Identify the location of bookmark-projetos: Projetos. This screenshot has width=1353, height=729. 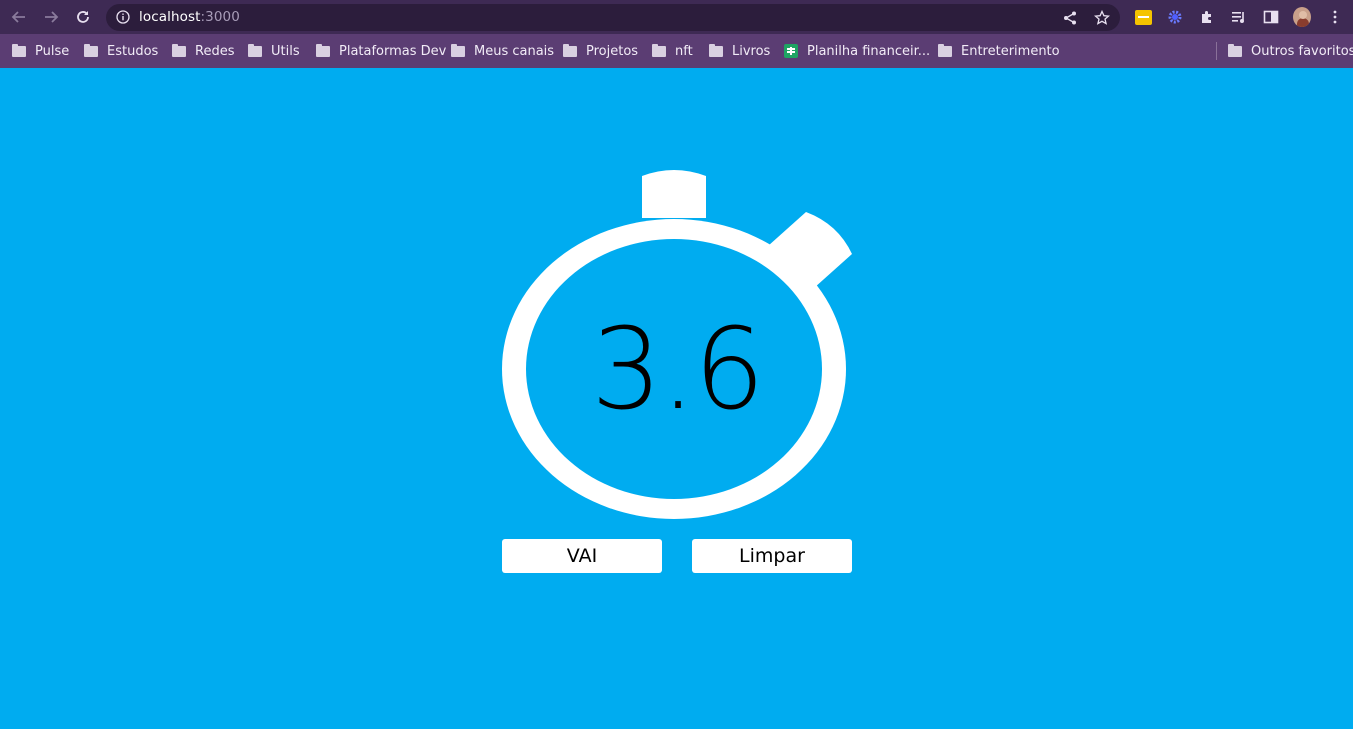
(600, 51).